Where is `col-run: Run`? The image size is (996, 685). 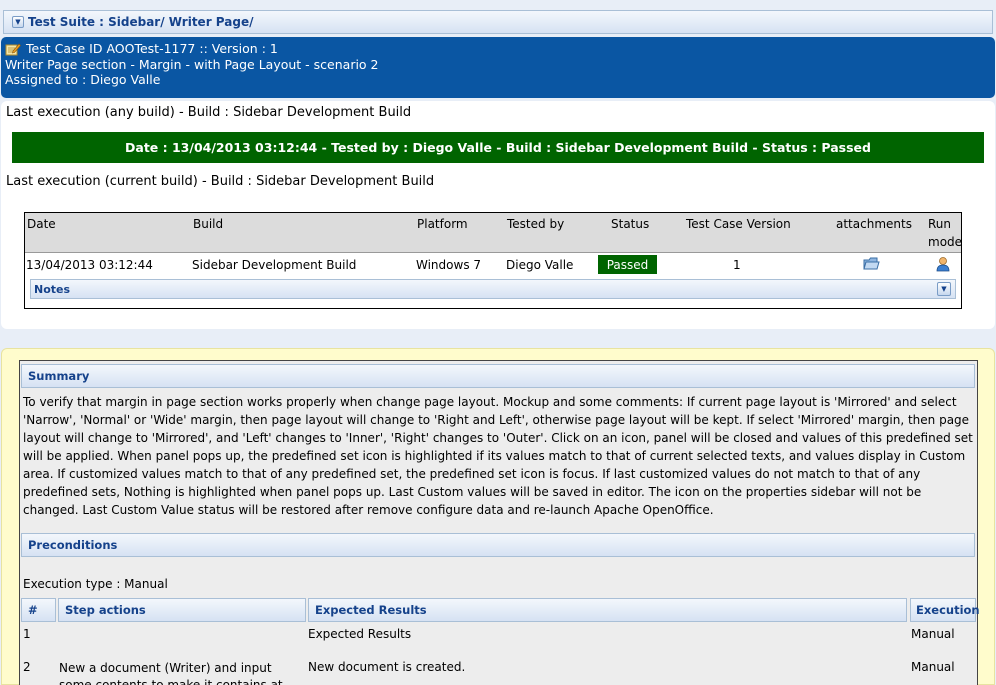
col-run: Run is located at coordinates (940, 224).